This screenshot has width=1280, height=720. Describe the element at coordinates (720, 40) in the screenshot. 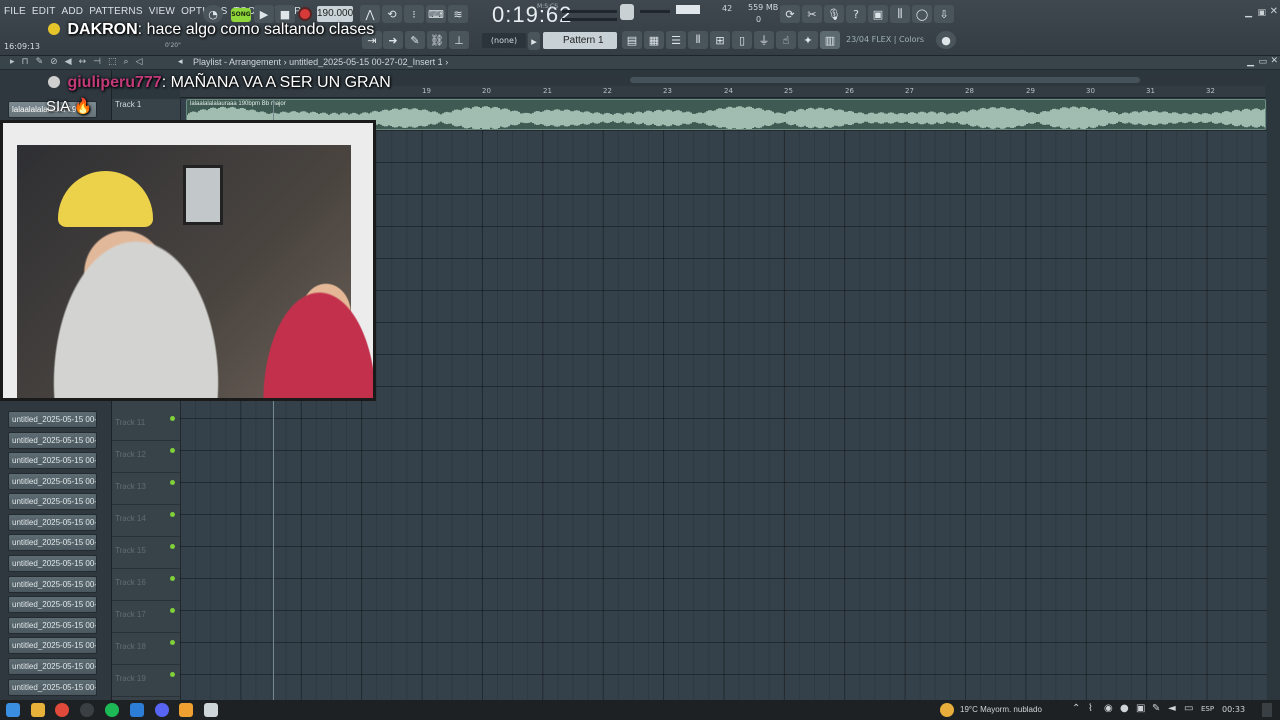

I see `plugin-picker-icon: ⊞` at that location.